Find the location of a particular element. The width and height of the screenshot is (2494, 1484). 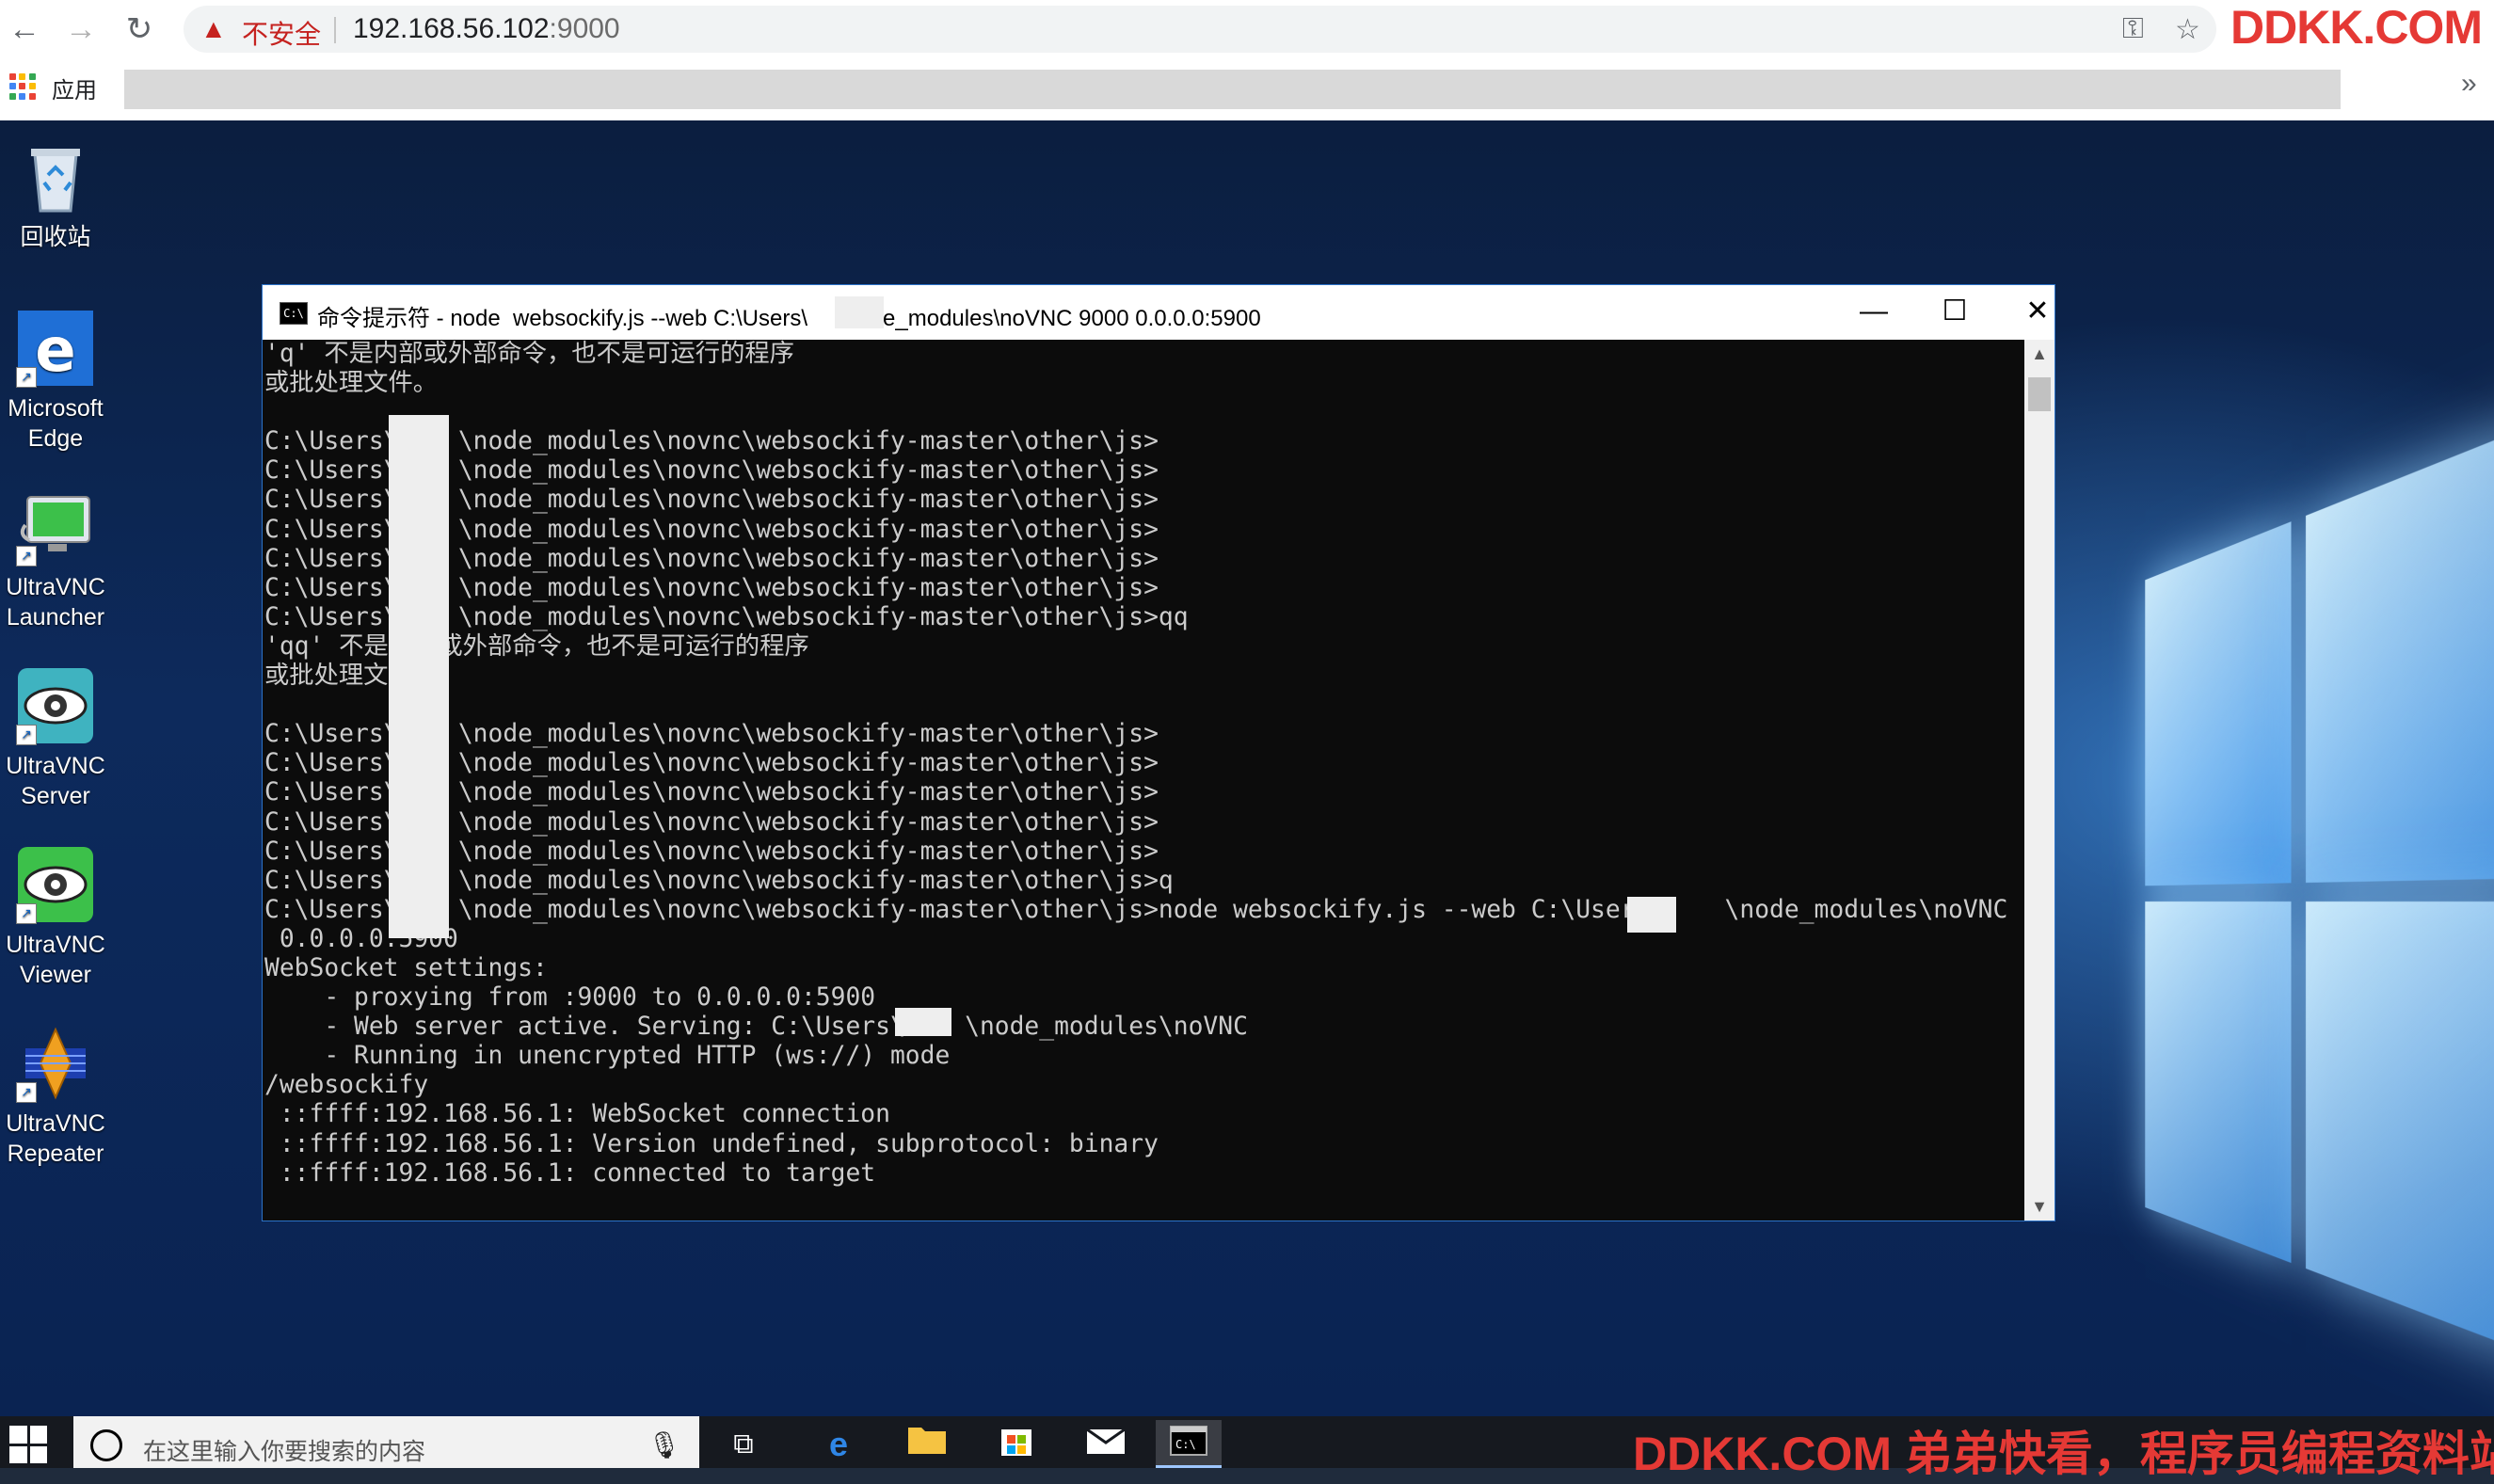

back-icon: ← is located at coordinates (24, 29).